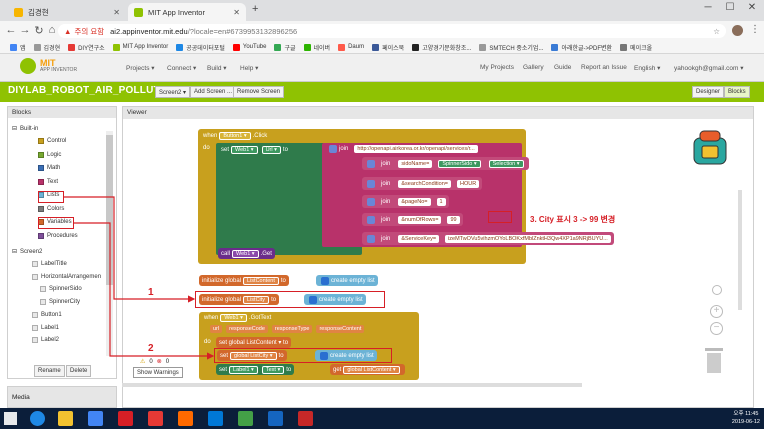 Image resolution: width=764 pixels, height=429 pixels. What do you see at coordinates (259, 92) in the screenshot?
I see `remove-screen-button: Remove Screen` at bounding box center [259, 92].